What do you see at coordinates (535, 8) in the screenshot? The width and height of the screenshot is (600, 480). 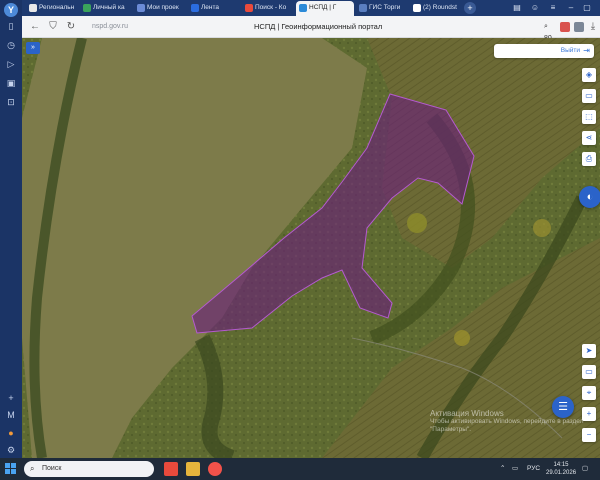 I see `profile-icon: ☺` at bounding box center [535, 8].